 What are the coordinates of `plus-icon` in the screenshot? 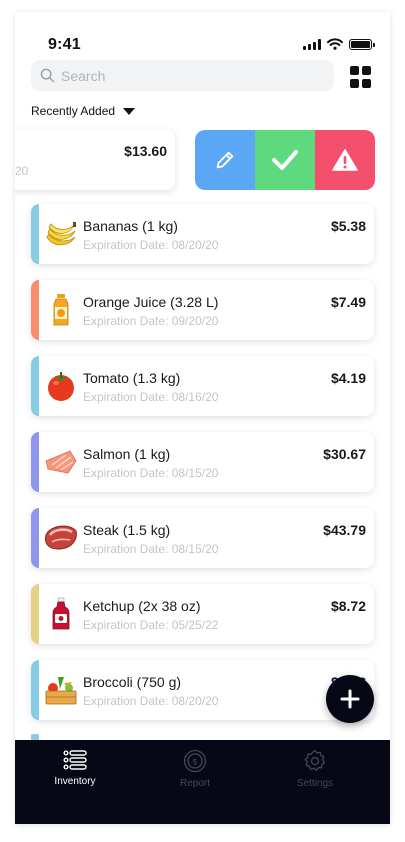 It's located at (350, 699).